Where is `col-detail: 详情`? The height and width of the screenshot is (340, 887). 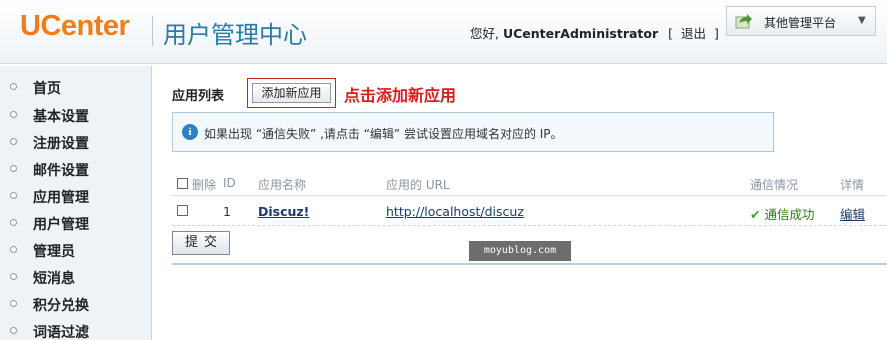 col-detail: 详情 is located at coordinates (852, 185).